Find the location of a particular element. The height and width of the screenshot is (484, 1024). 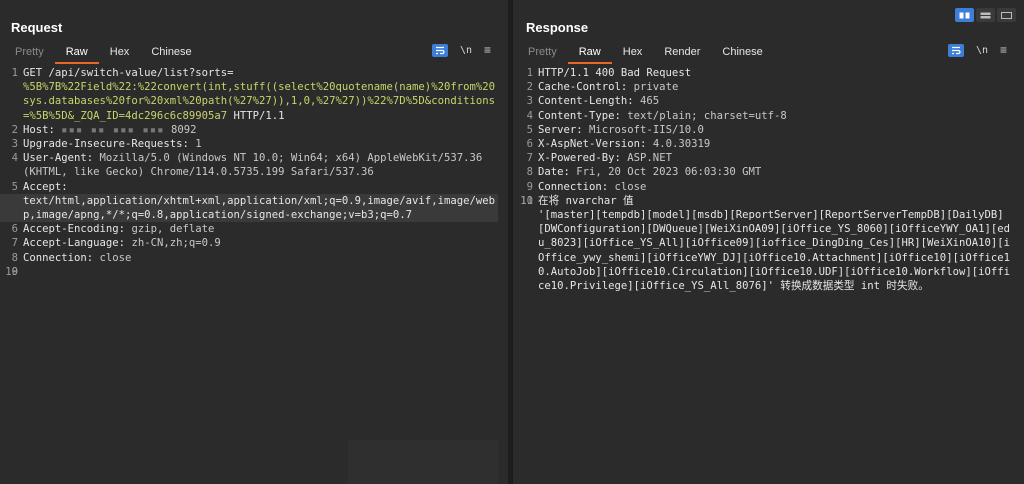

line-text: Content-Type: text/plain; charset=utf-8 is located at coordinates (662, 115).